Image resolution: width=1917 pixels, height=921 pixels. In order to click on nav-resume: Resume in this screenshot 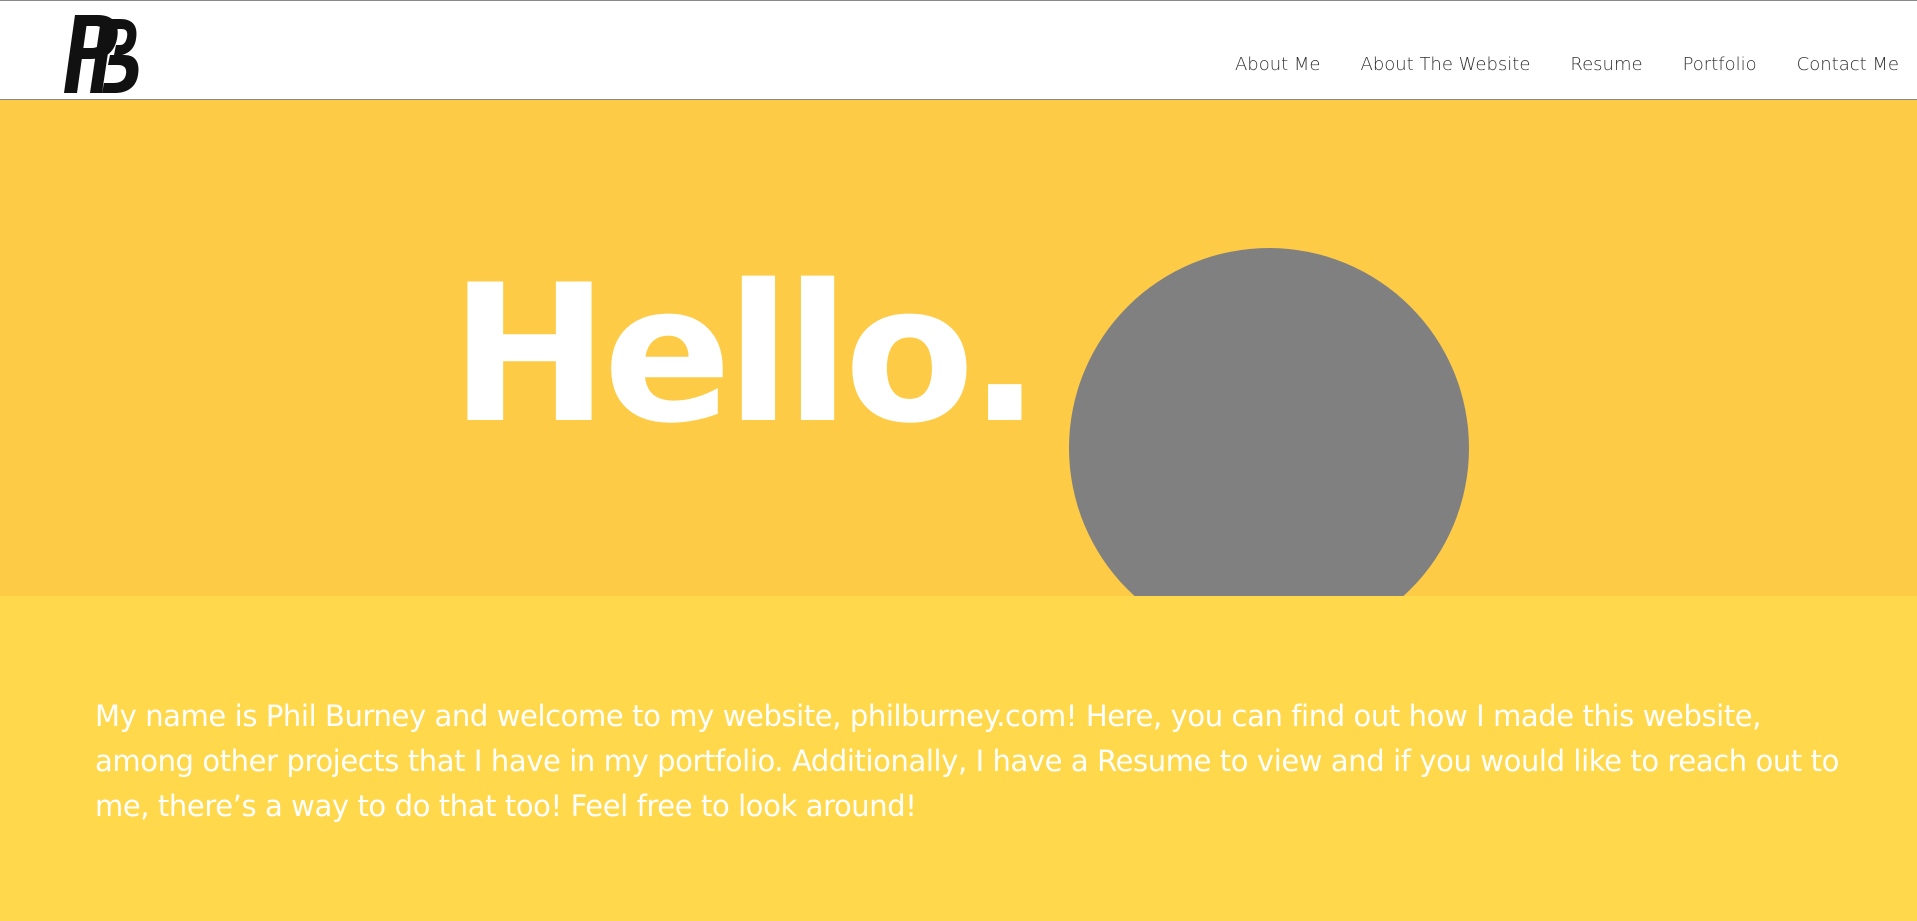, I will do `click(1606, 65)`.